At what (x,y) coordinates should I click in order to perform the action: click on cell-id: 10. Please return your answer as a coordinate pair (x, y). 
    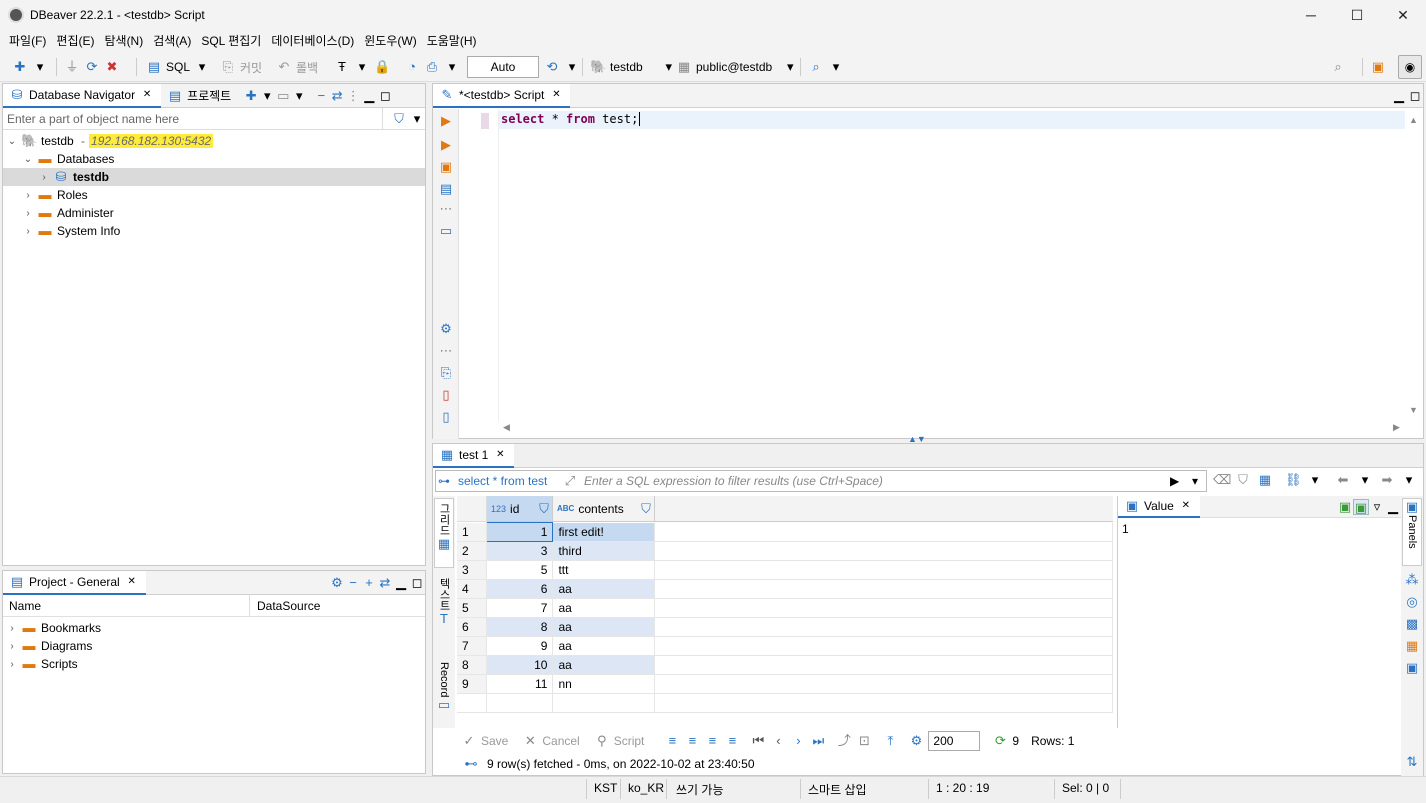
    Looking at the image, I should click on (520, 665).